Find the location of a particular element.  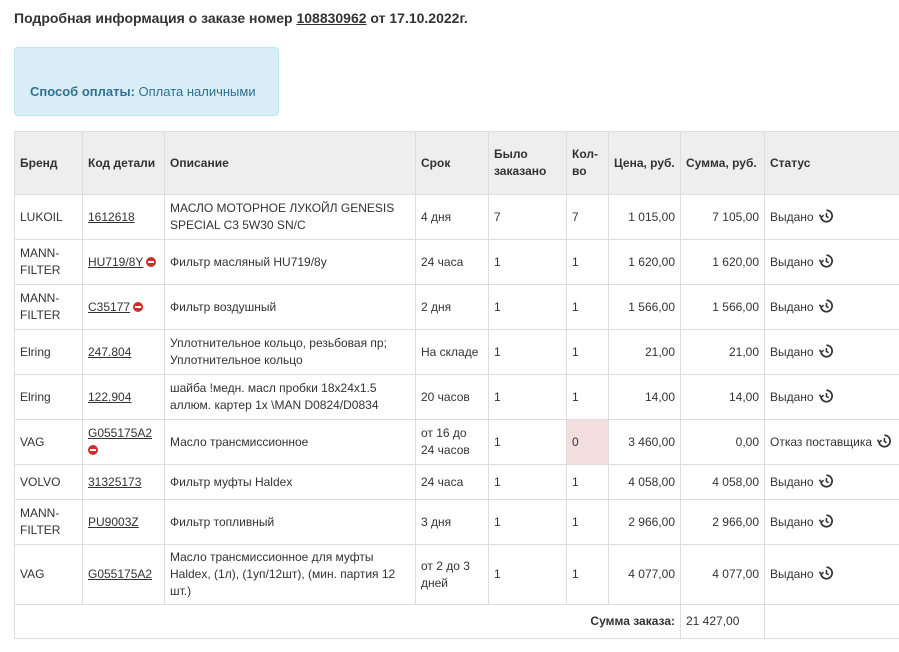

description-cell: Фильтр муфты Haldex is located at coordinates (290, 482).